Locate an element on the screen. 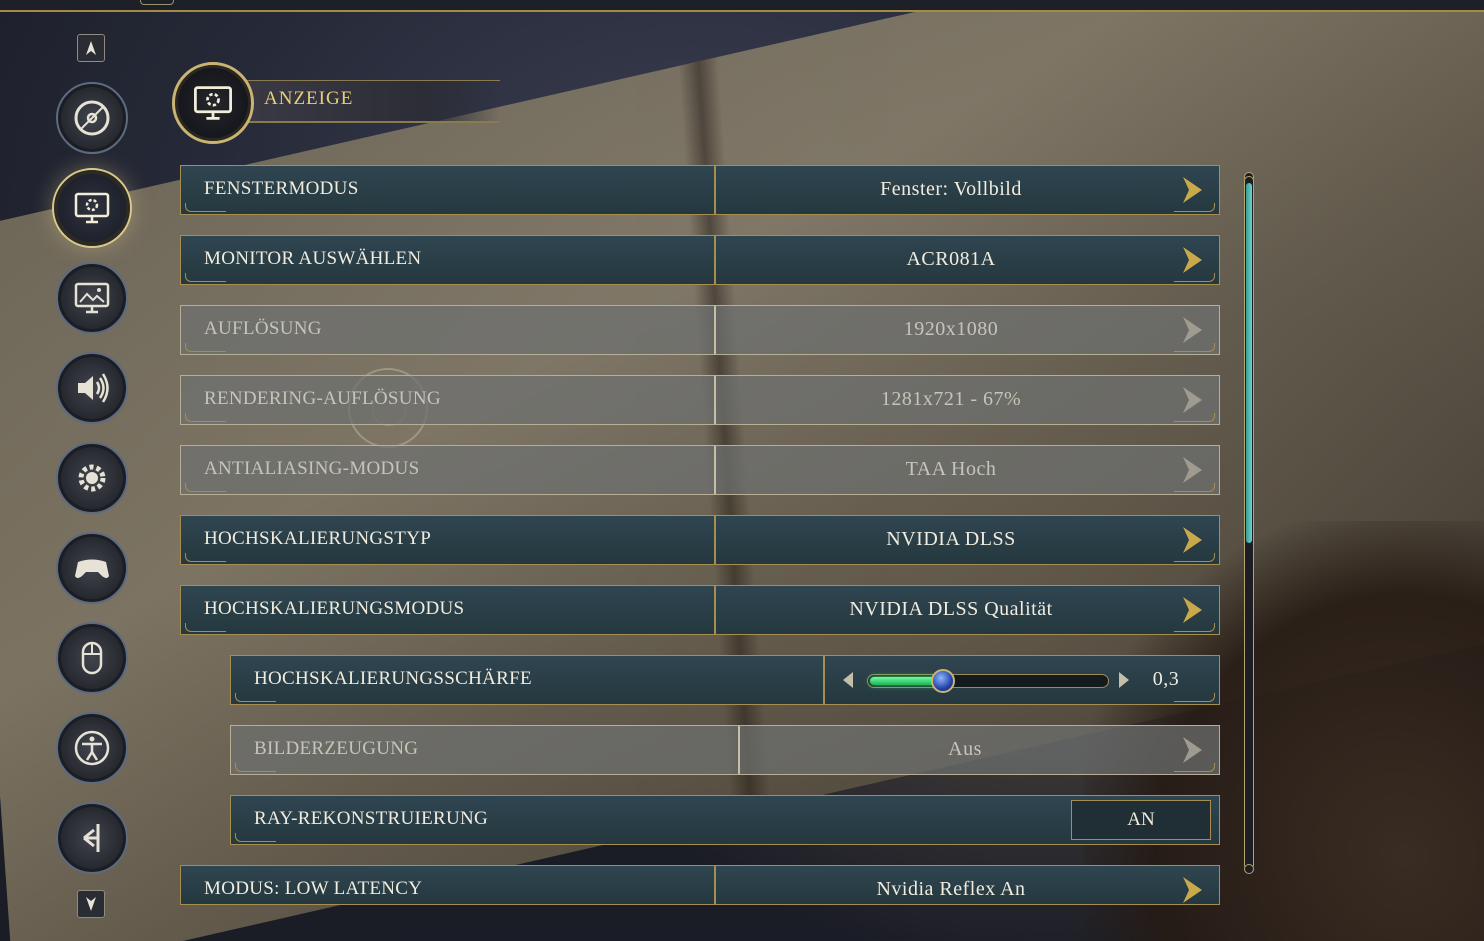 The height and width of the screenshot is (941, 1484). nav-item-controller is located at coordinates (92, 568).